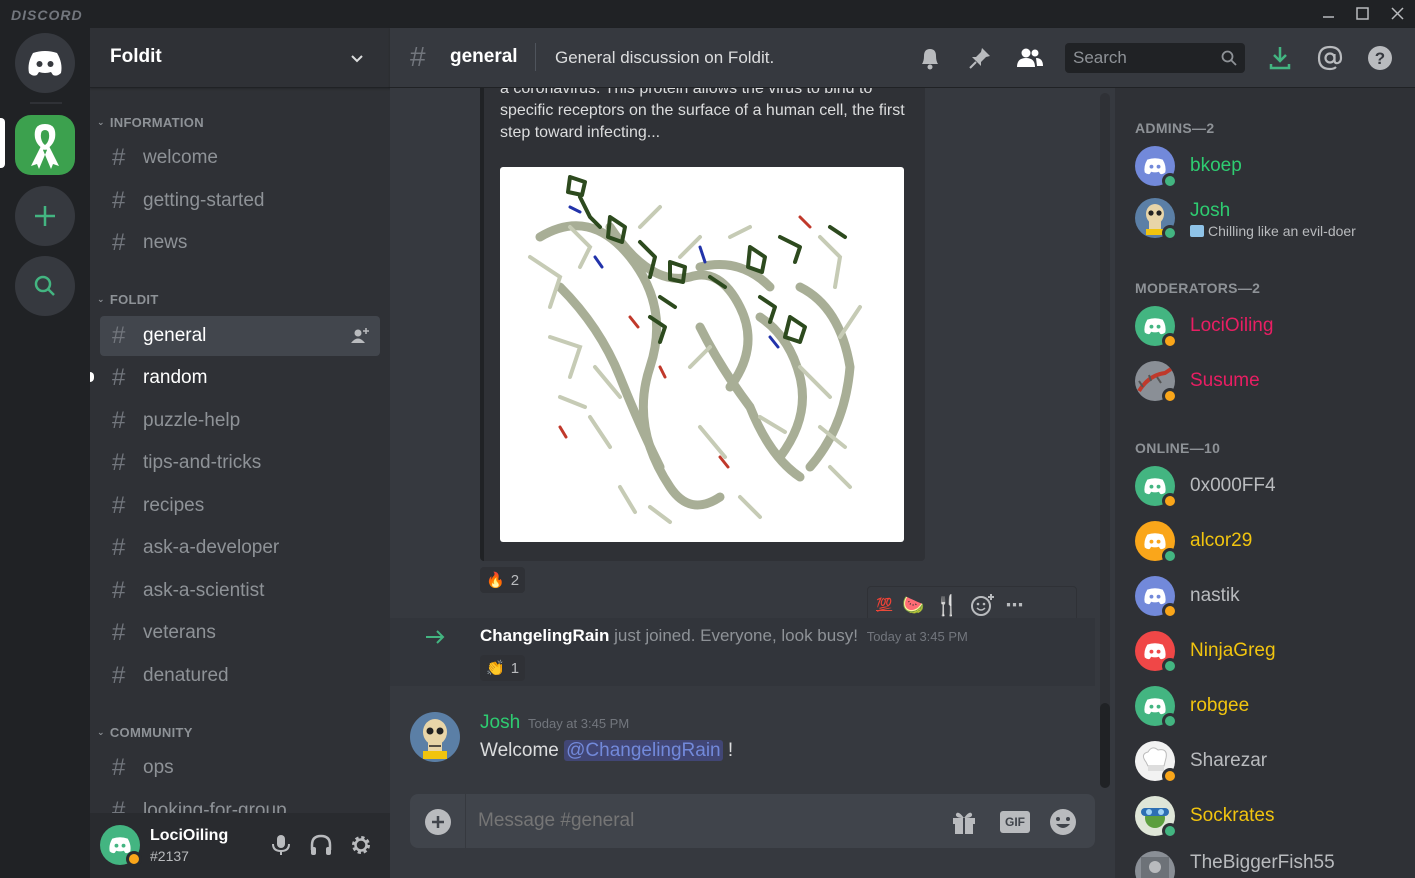 The height and width of the screenshot is (878, 1415). What do you see at coordinates (544, 635) in the screenshot?
I see `join-username: ChangelingRain` at bounding box center [544, 635].